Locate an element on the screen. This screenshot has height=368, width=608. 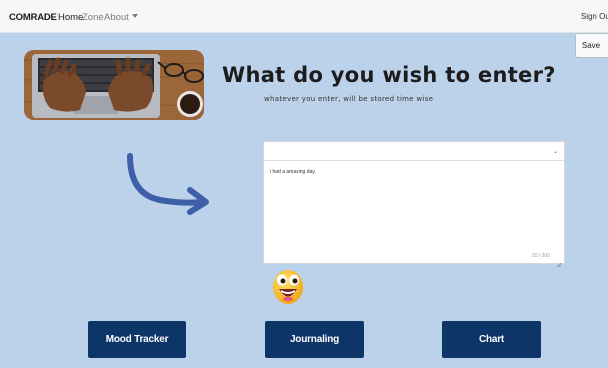
brand-logo: COMRADE is located at coordinates (33, 17).